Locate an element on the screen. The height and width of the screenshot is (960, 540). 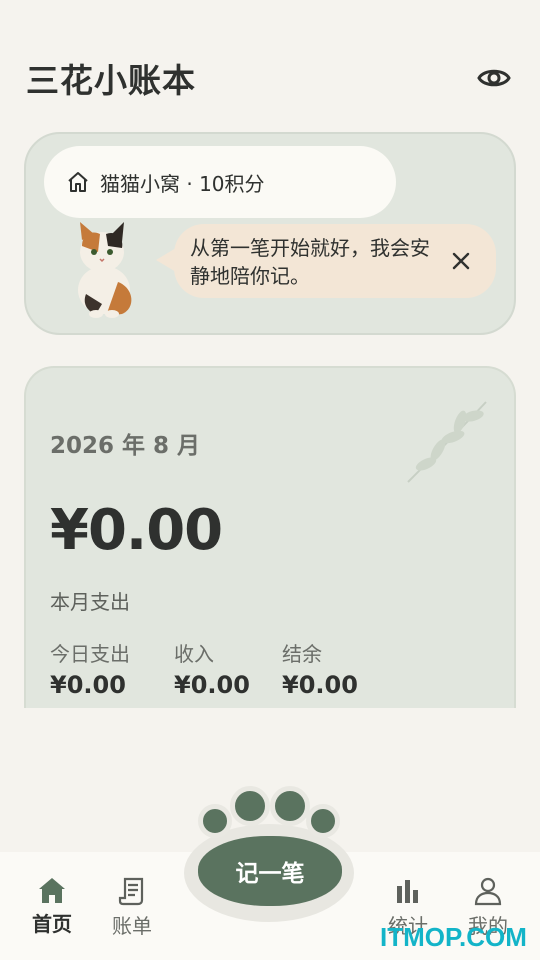
visibility-toggle-button is located at coordinates (494, 78).